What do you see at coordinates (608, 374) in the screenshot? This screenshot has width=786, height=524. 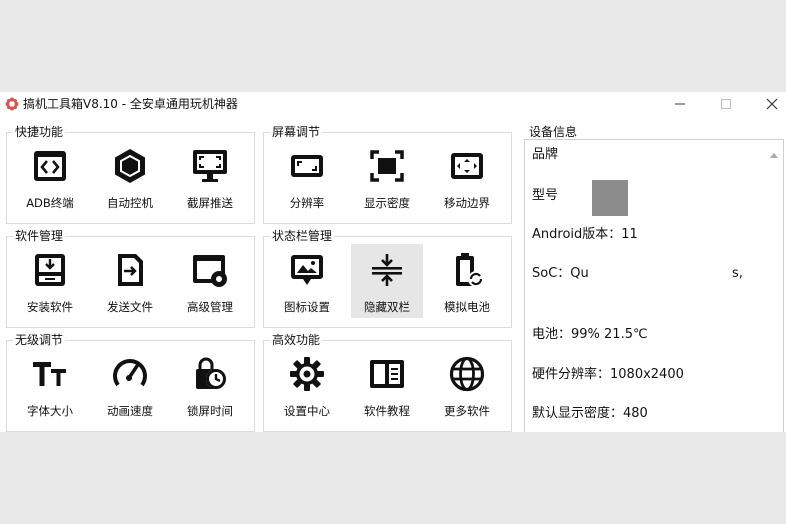 I see `resolution-line: 硬件分辨率：1080x2400` at bounding box center [608, 374].